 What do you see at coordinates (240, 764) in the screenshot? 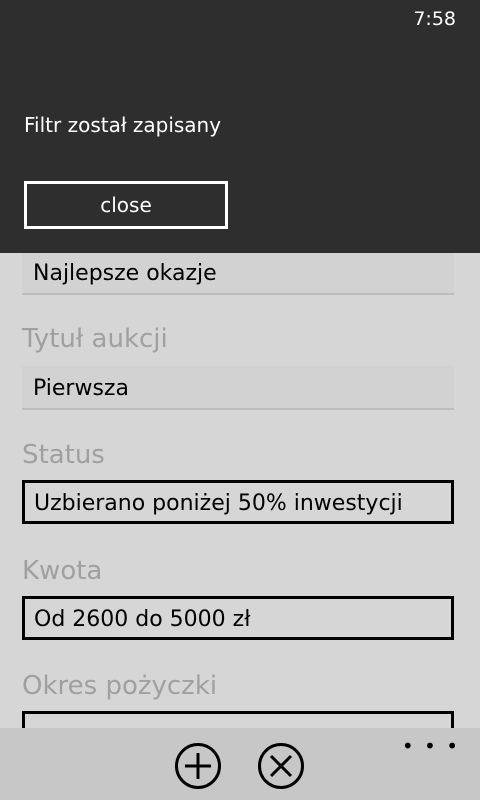
I see `app-bar: • • •` at bounding box center [240, 764].